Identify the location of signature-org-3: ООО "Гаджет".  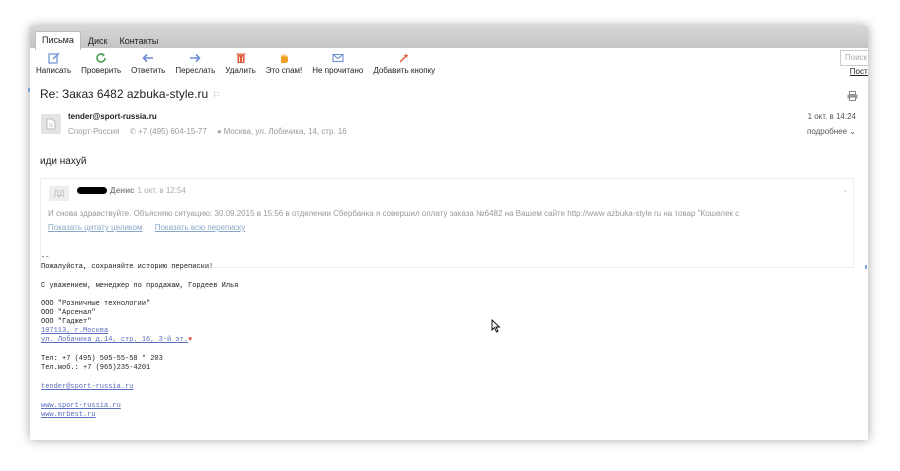
(66, 322).